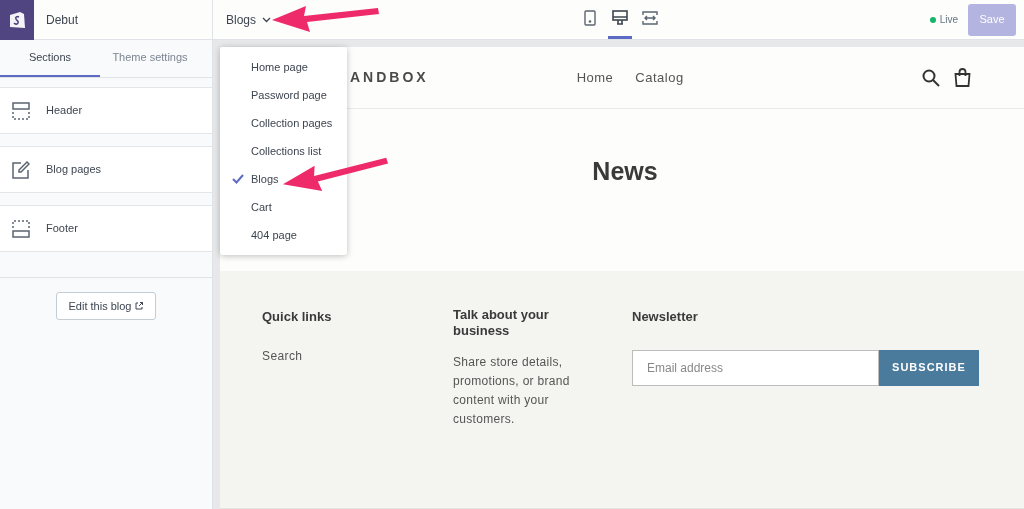 This screenshot has height=509, width=1024. What do you see at coordinates (62, 20) in the screenshot?
I see `theme-name: Debut` at bounding box center [62, 20].